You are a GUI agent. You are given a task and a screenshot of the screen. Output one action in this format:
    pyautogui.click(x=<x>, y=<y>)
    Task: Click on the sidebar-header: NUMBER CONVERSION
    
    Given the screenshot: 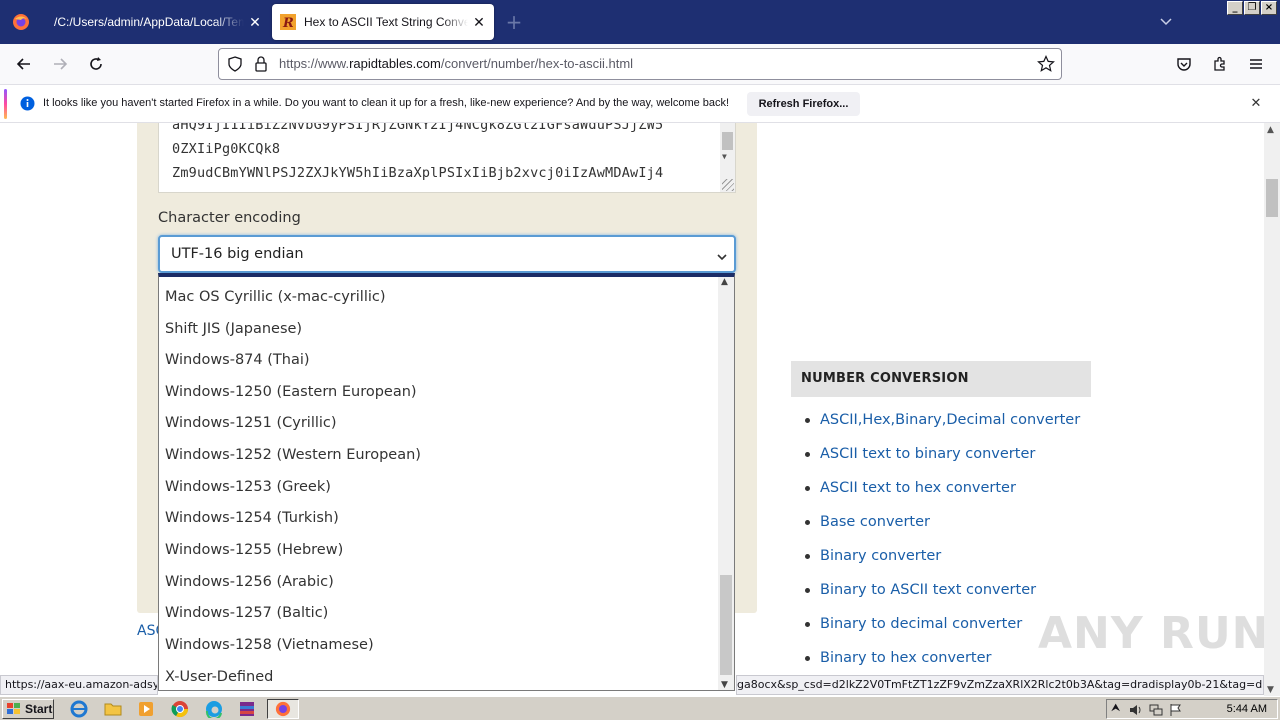 What is the action you would take?
    pyautogui.click(x=941, y=379)
    